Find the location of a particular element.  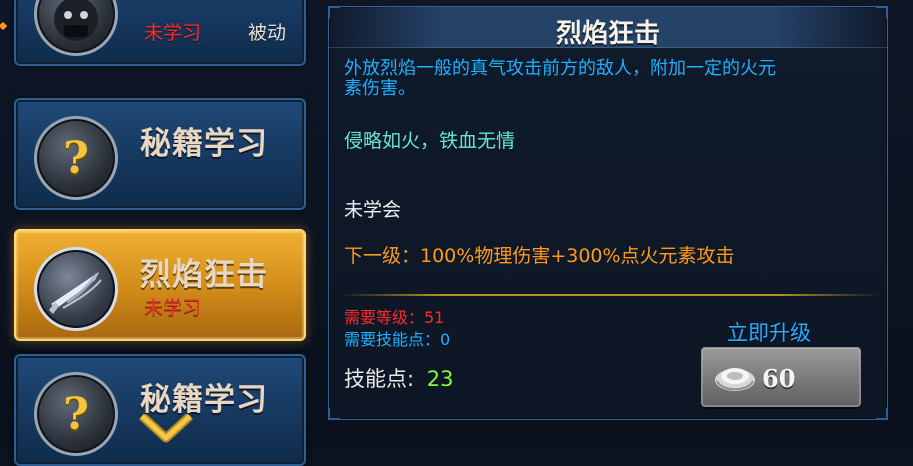

required-skill-points: 需要技能点：0 is located at coordinates (397, 339).